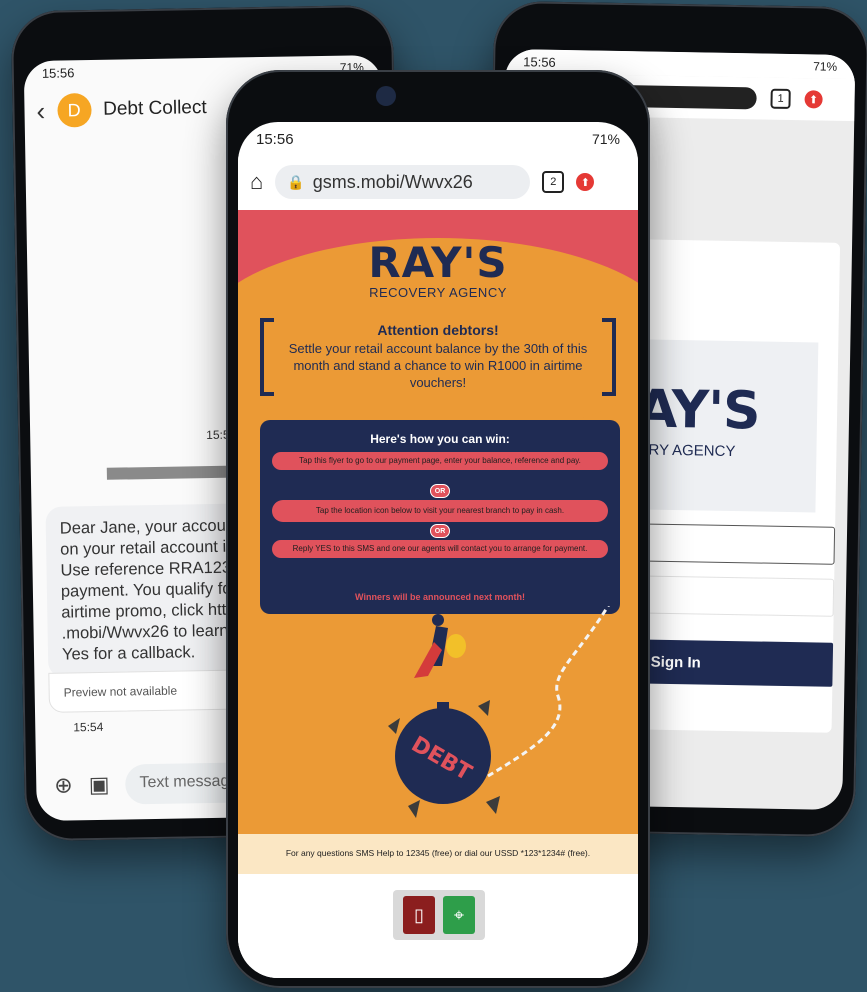  Describe the element at coordinates (296, 181) in the screenshot. I see `lock-icon: 🔒` at that location.